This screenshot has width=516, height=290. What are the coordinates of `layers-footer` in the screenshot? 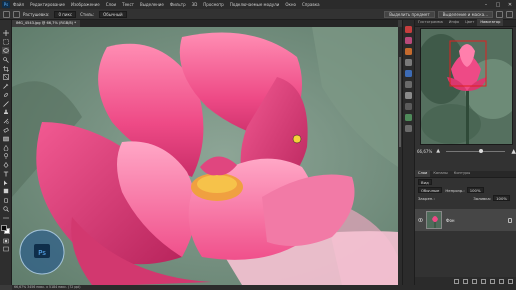 It's located at (465, 281).